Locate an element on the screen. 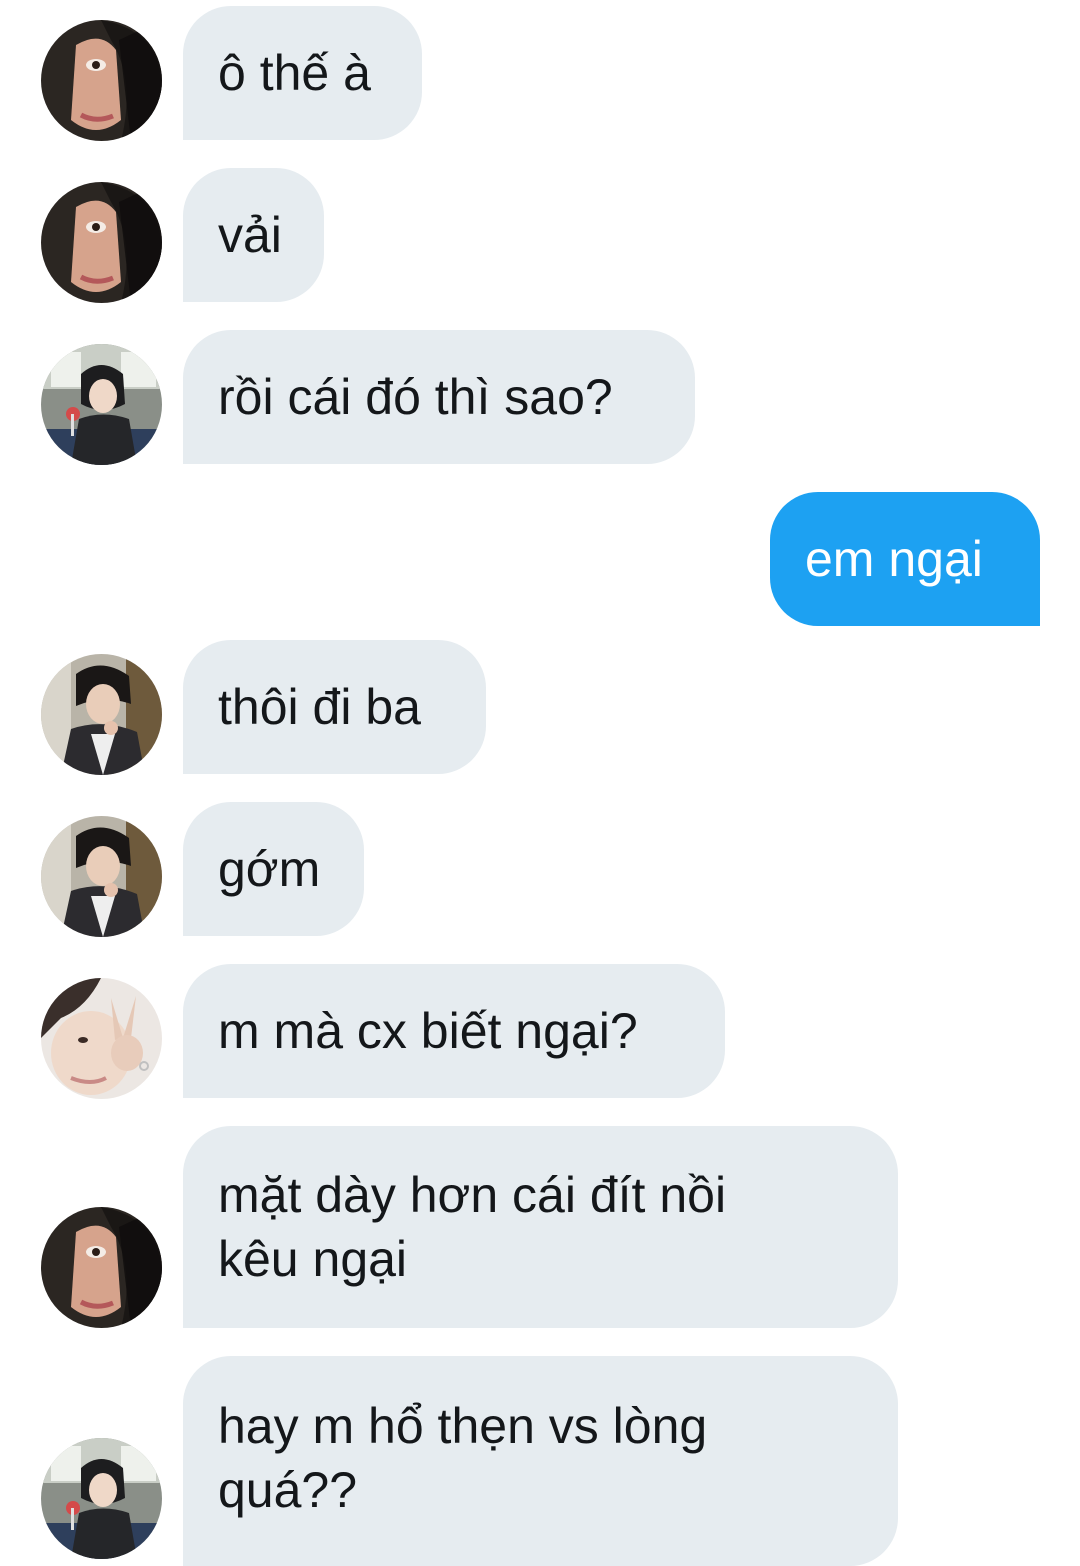 The width and height of the screenshot is (1080, 1566). message-bubble: vải is located at coordinates (253, 235).